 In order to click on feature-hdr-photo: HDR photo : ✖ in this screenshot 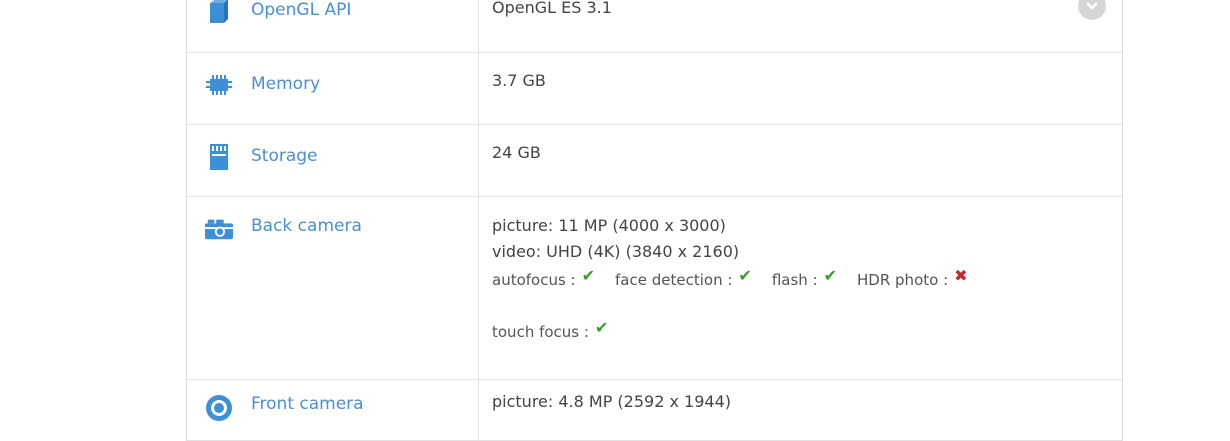, I will do `click(912, 280)`.